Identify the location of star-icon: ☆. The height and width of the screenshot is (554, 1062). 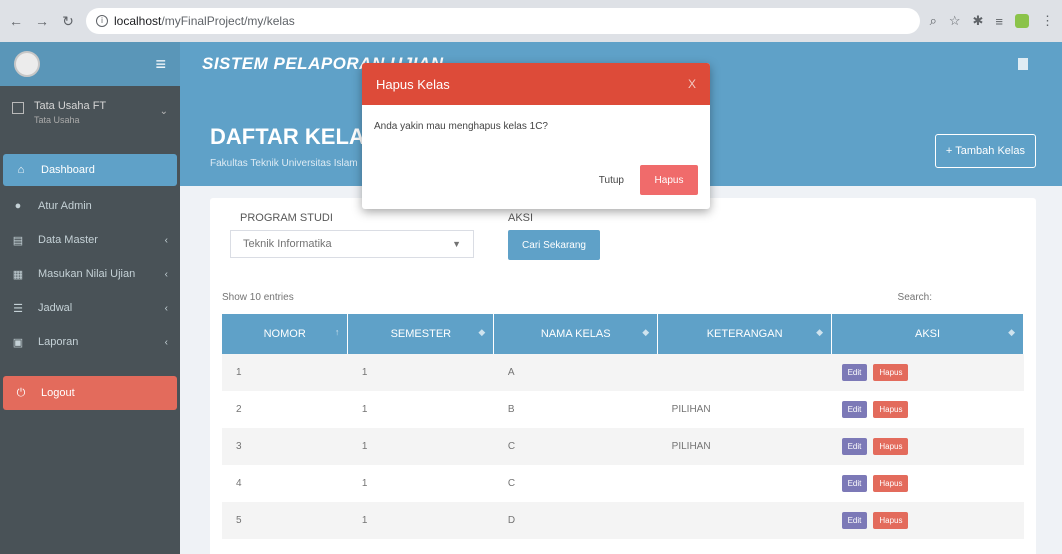
(955, 21).